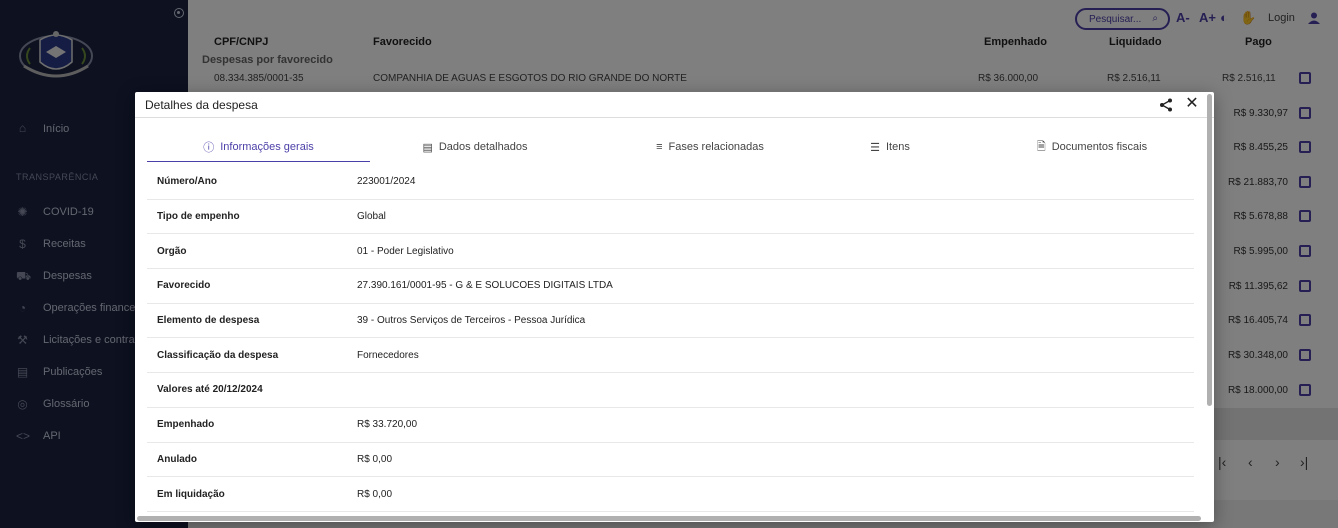 This screenshot has width=1338, height=528. I want to click on detail-label: Valores até 20/12/2024, so click(210, 390).